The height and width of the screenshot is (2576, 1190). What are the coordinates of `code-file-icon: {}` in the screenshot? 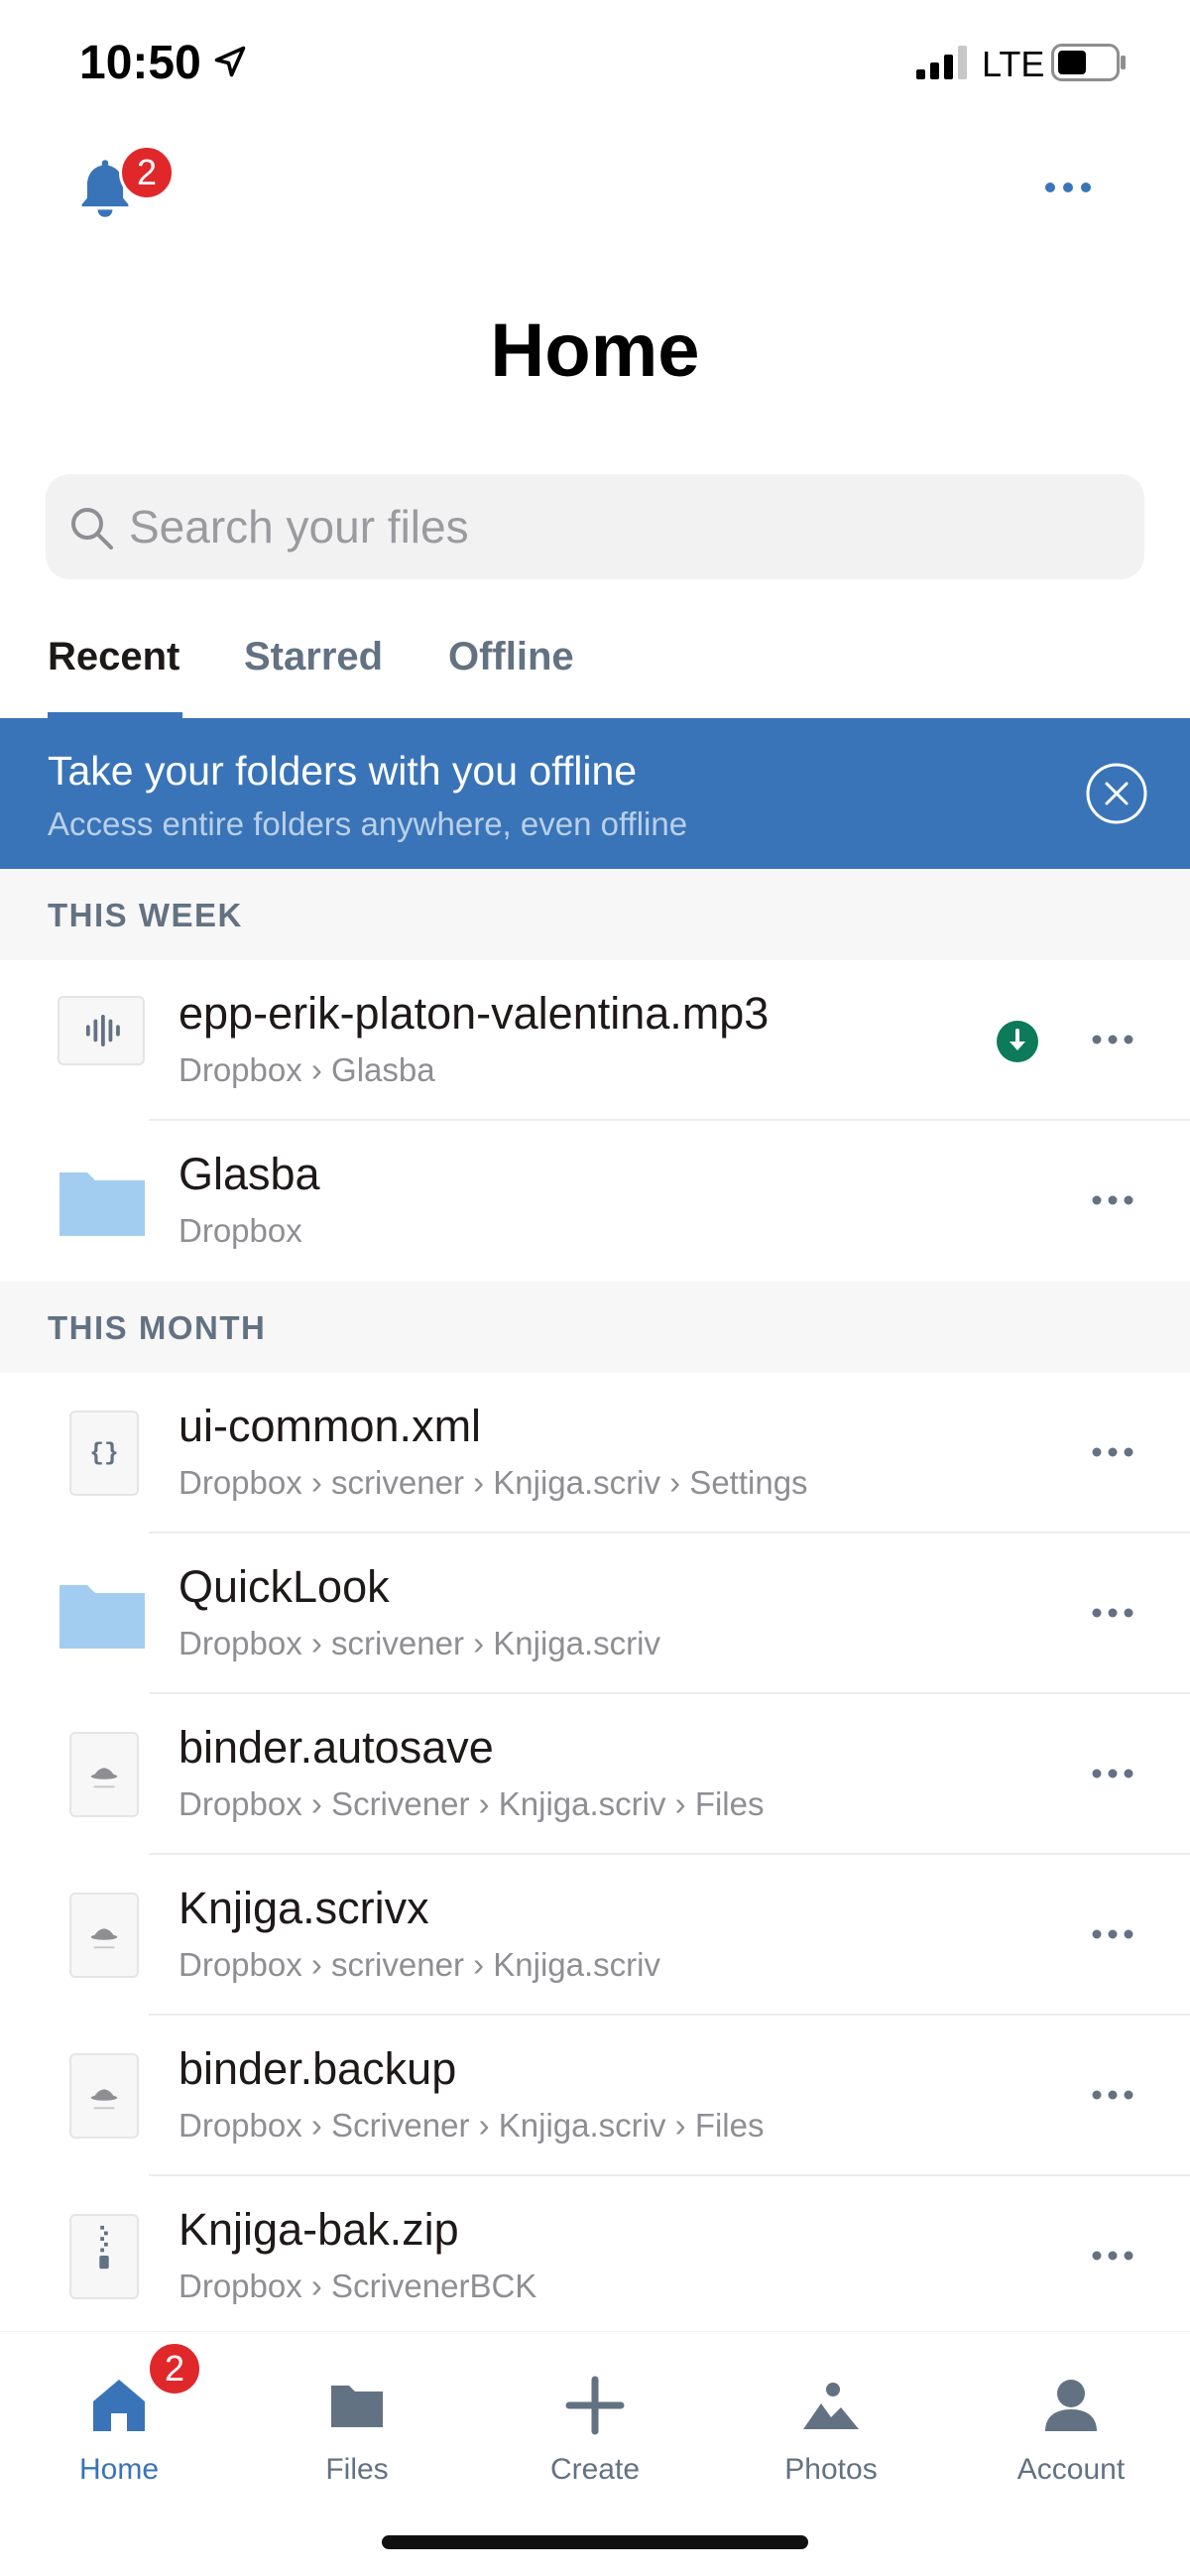 It's located at (104, 1453).